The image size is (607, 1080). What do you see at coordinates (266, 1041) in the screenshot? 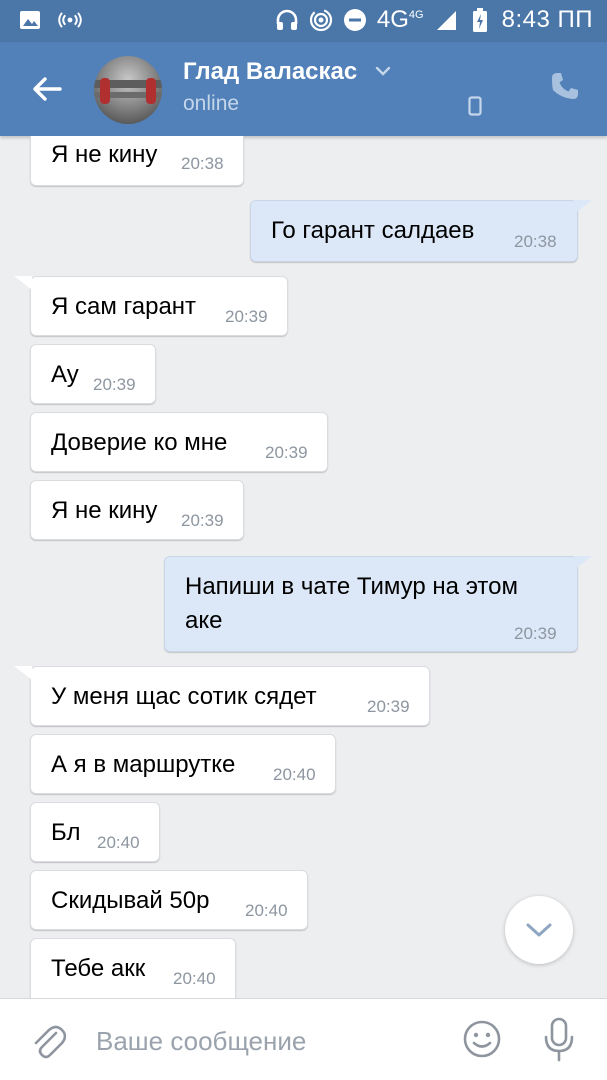
I see `message-input` at bounding box center [266, 1041].